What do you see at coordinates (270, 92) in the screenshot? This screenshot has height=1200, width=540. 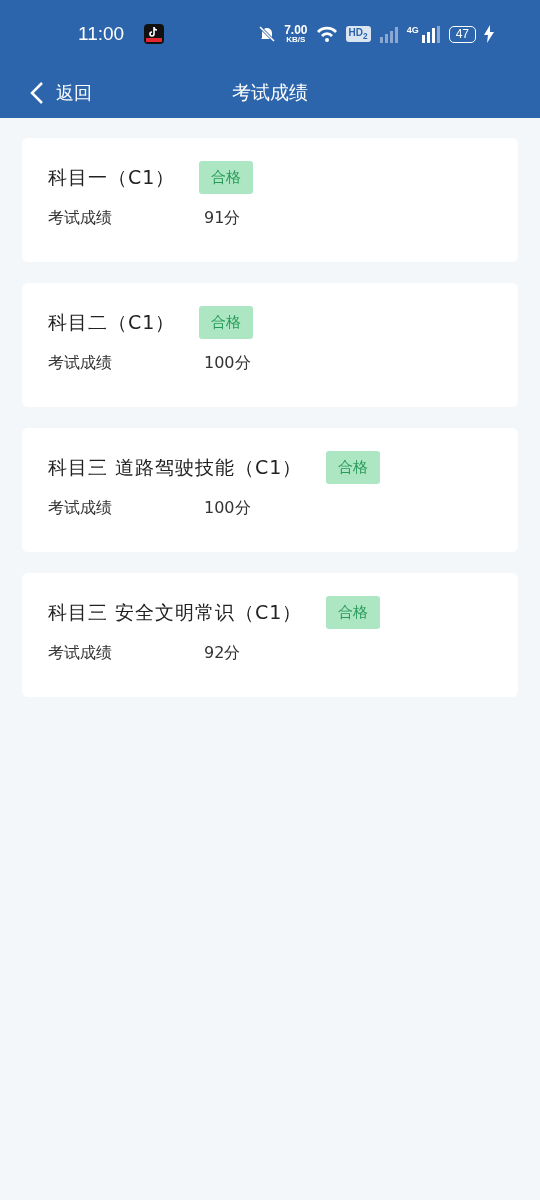 I see `page-title: 考试成绩` at bounding box center [270, 92].